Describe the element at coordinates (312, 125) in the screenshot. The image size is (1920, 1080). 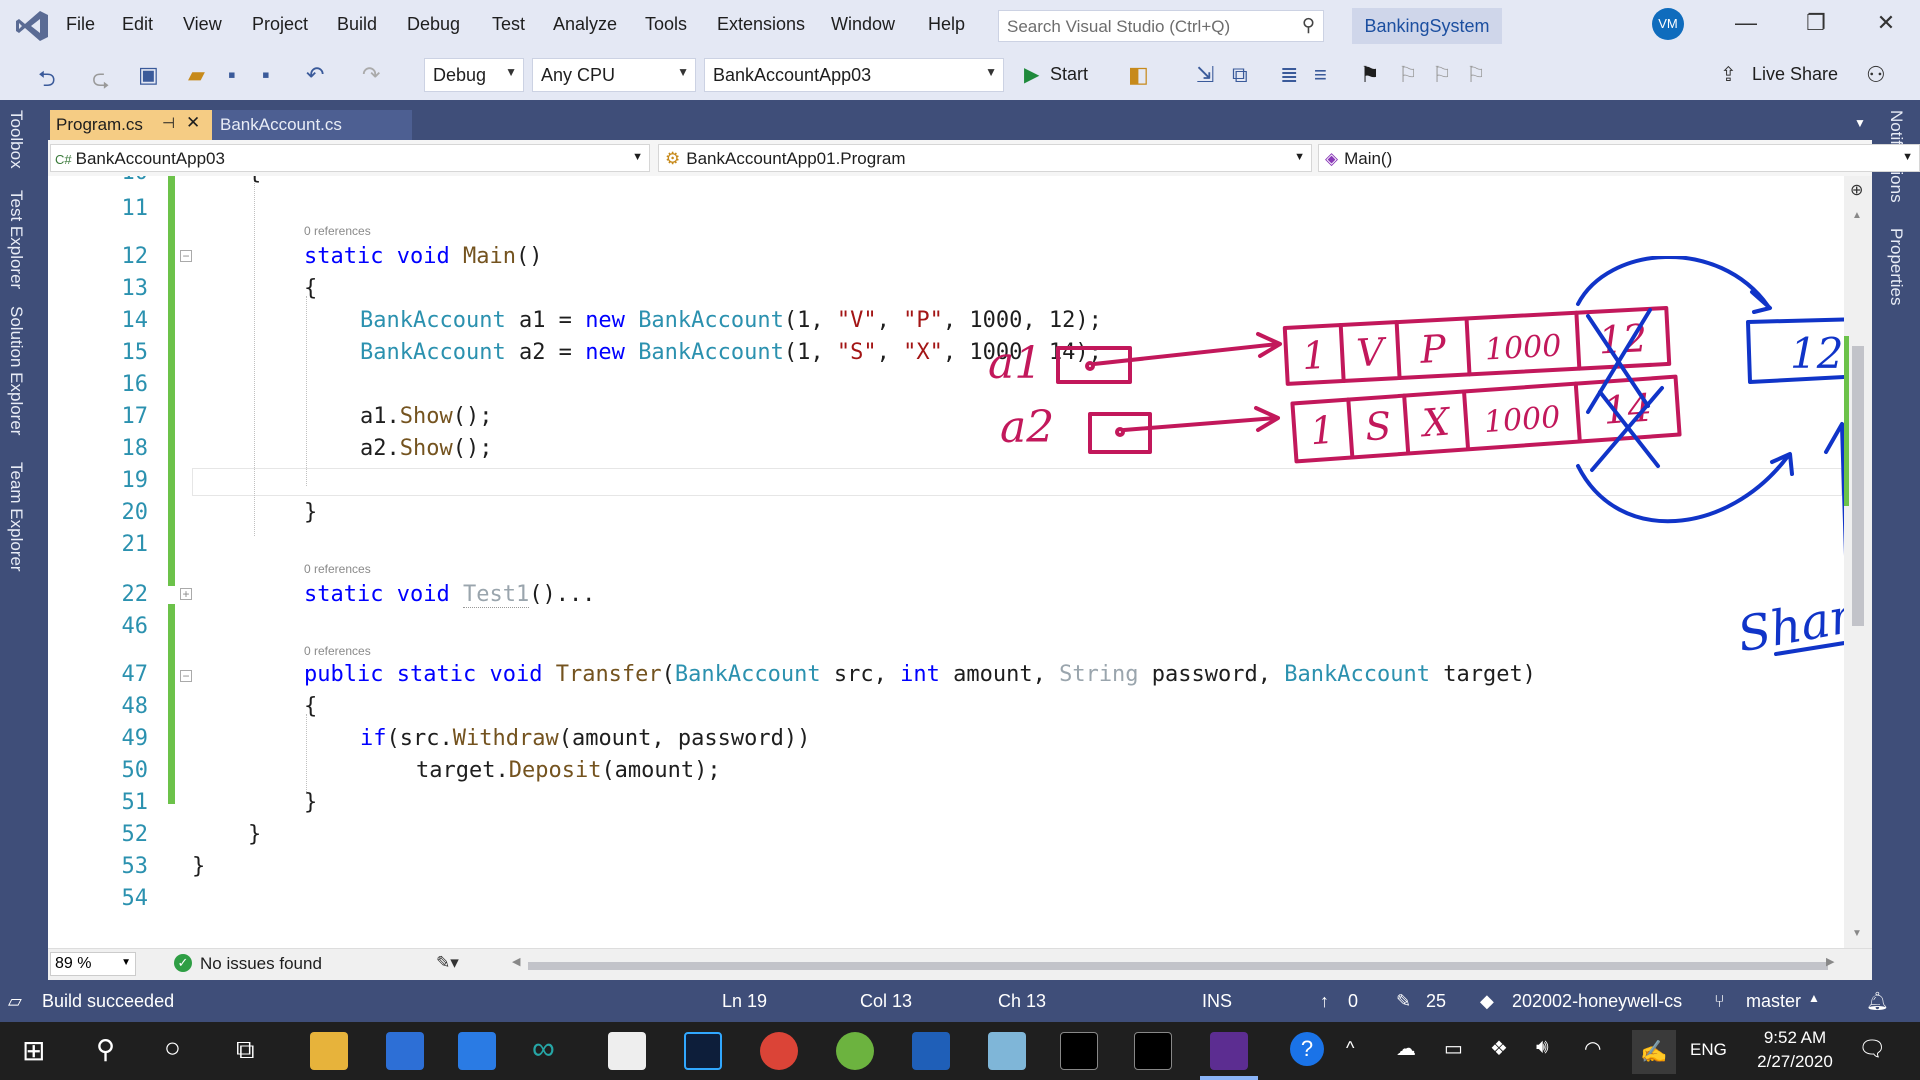
I see `tab-bankaccount-cs: BankAccount.cs` at that location.